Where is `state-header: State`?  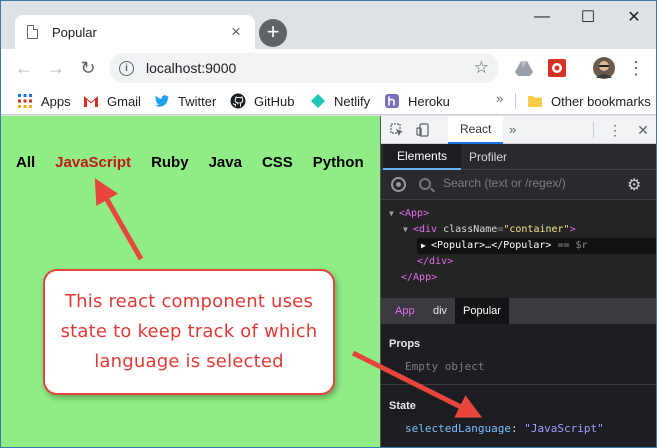 state-header: State is located at coordinates (402, 406).